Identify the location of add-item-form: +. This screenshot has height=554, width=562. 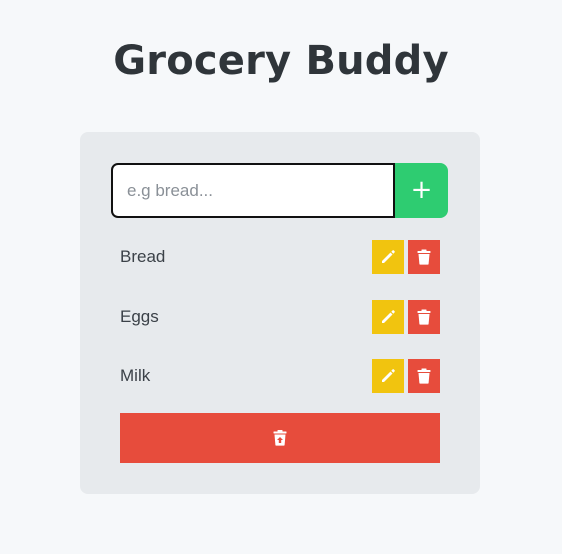
(279, 190).